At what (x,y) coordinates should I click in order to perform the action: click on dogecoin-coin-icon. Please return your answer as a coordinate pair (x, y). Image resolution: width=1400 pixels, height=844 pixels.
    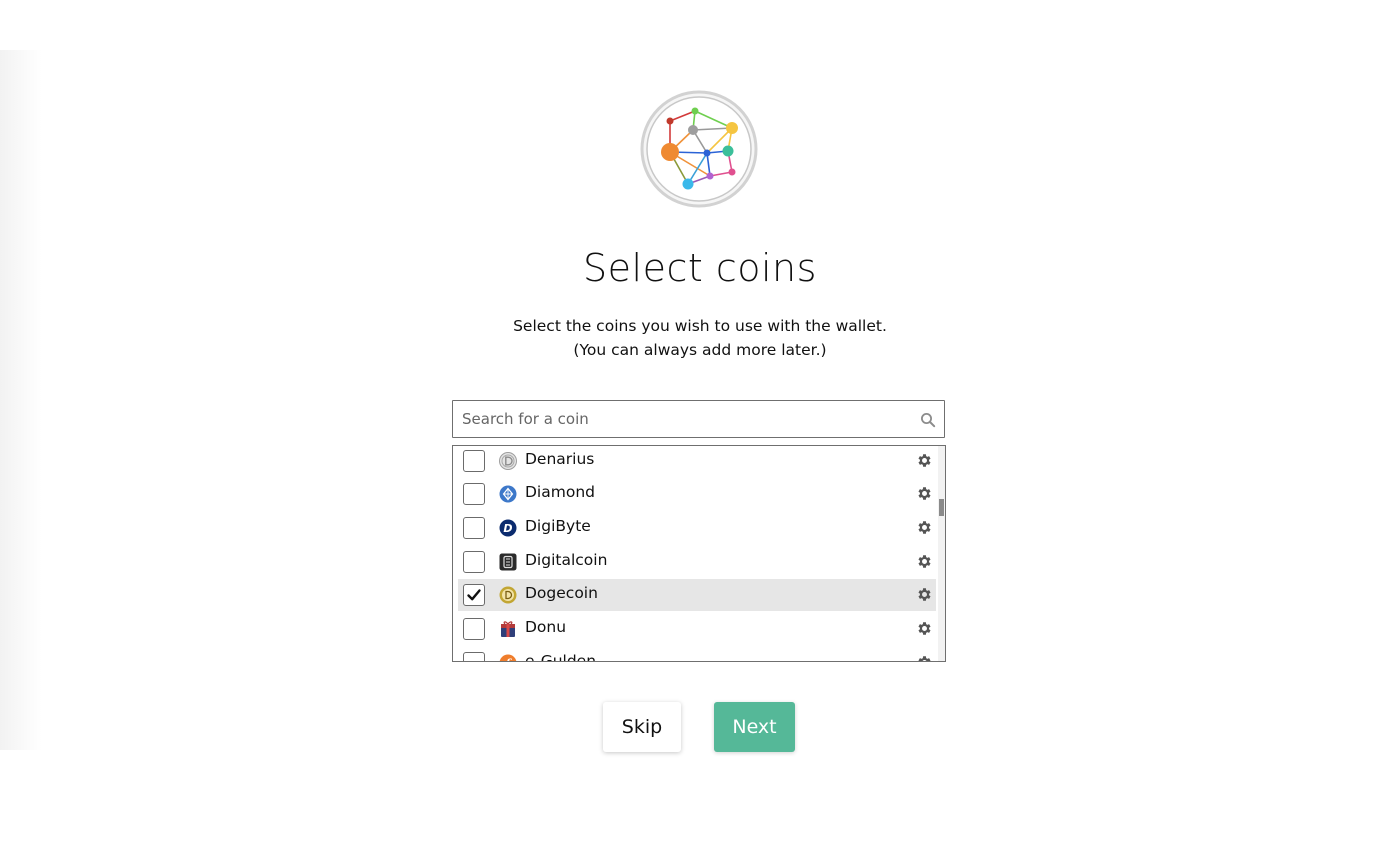
    Looking at the image, I should click on (508, 595).